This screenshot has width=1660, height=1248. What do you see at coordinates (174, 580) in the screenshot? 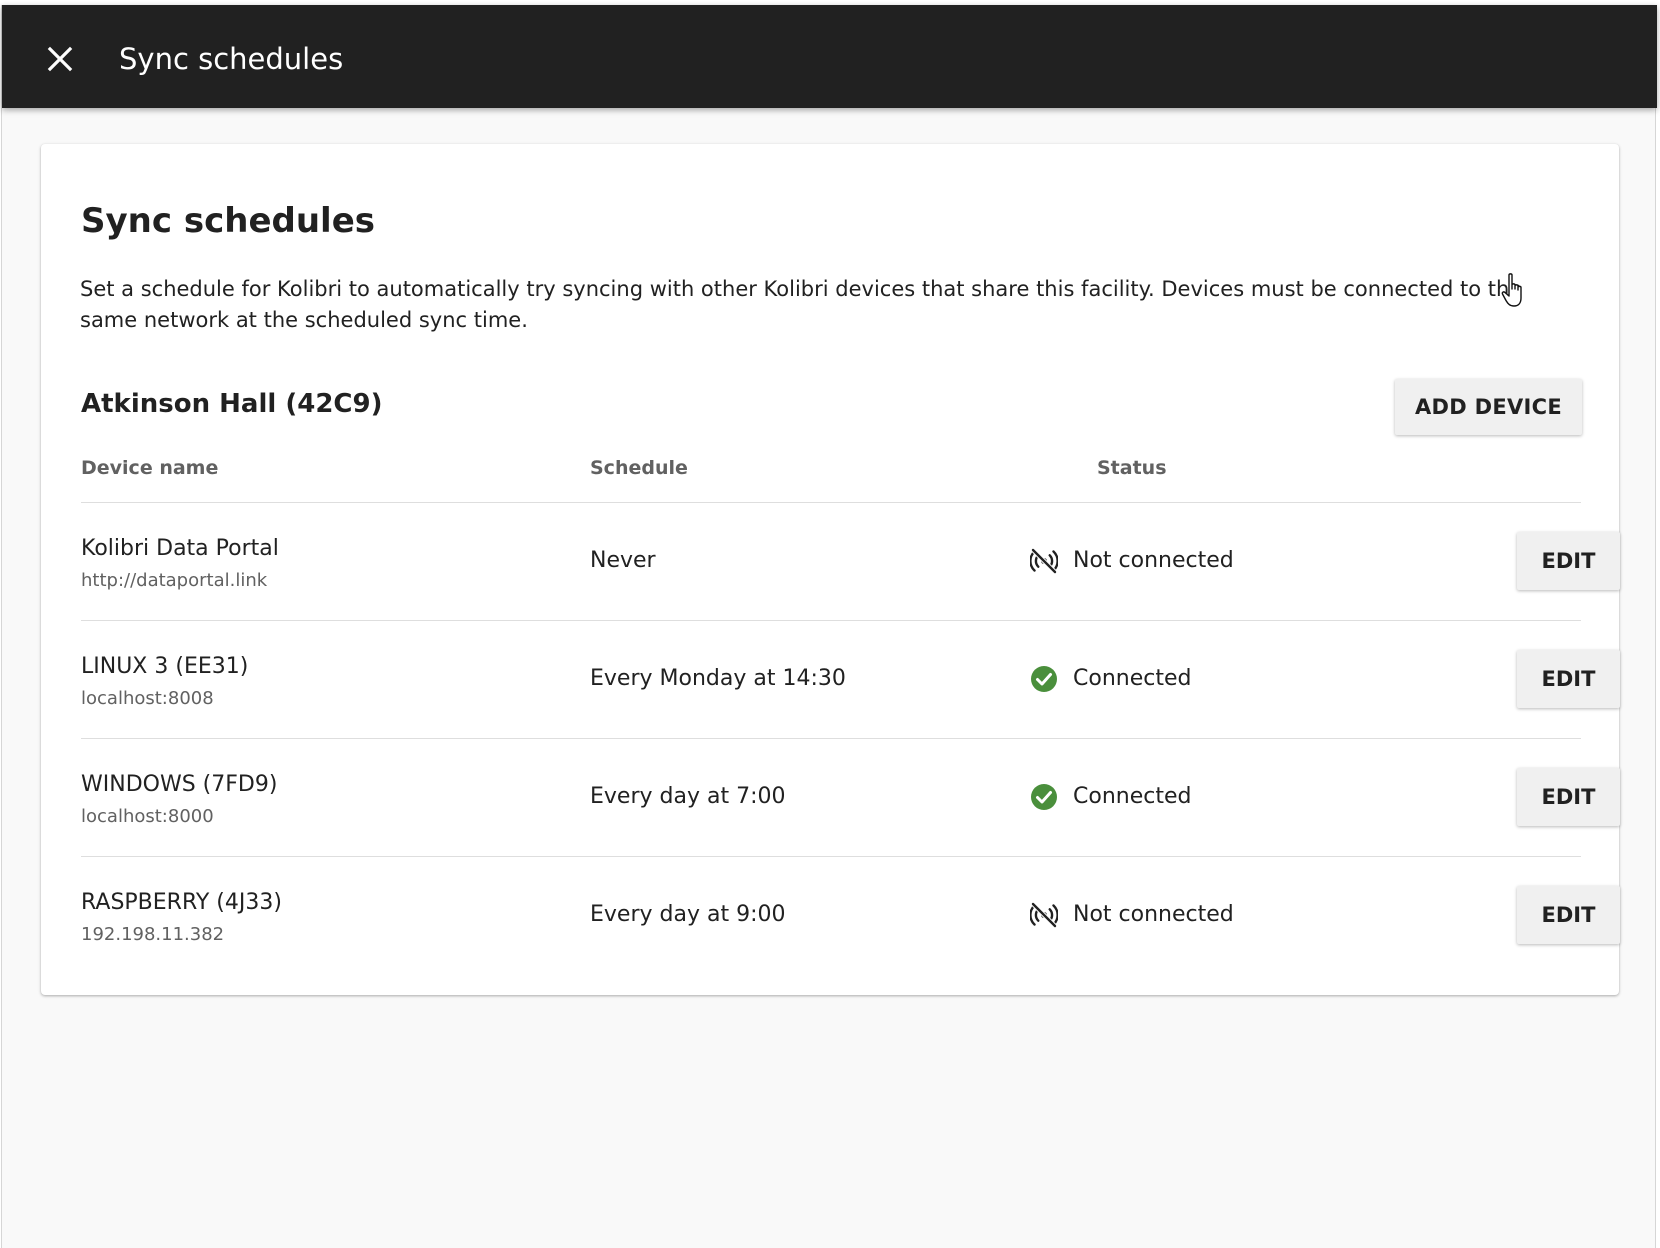
I see `device-address: http://dataportal.link` at bounding box center [174, 580].